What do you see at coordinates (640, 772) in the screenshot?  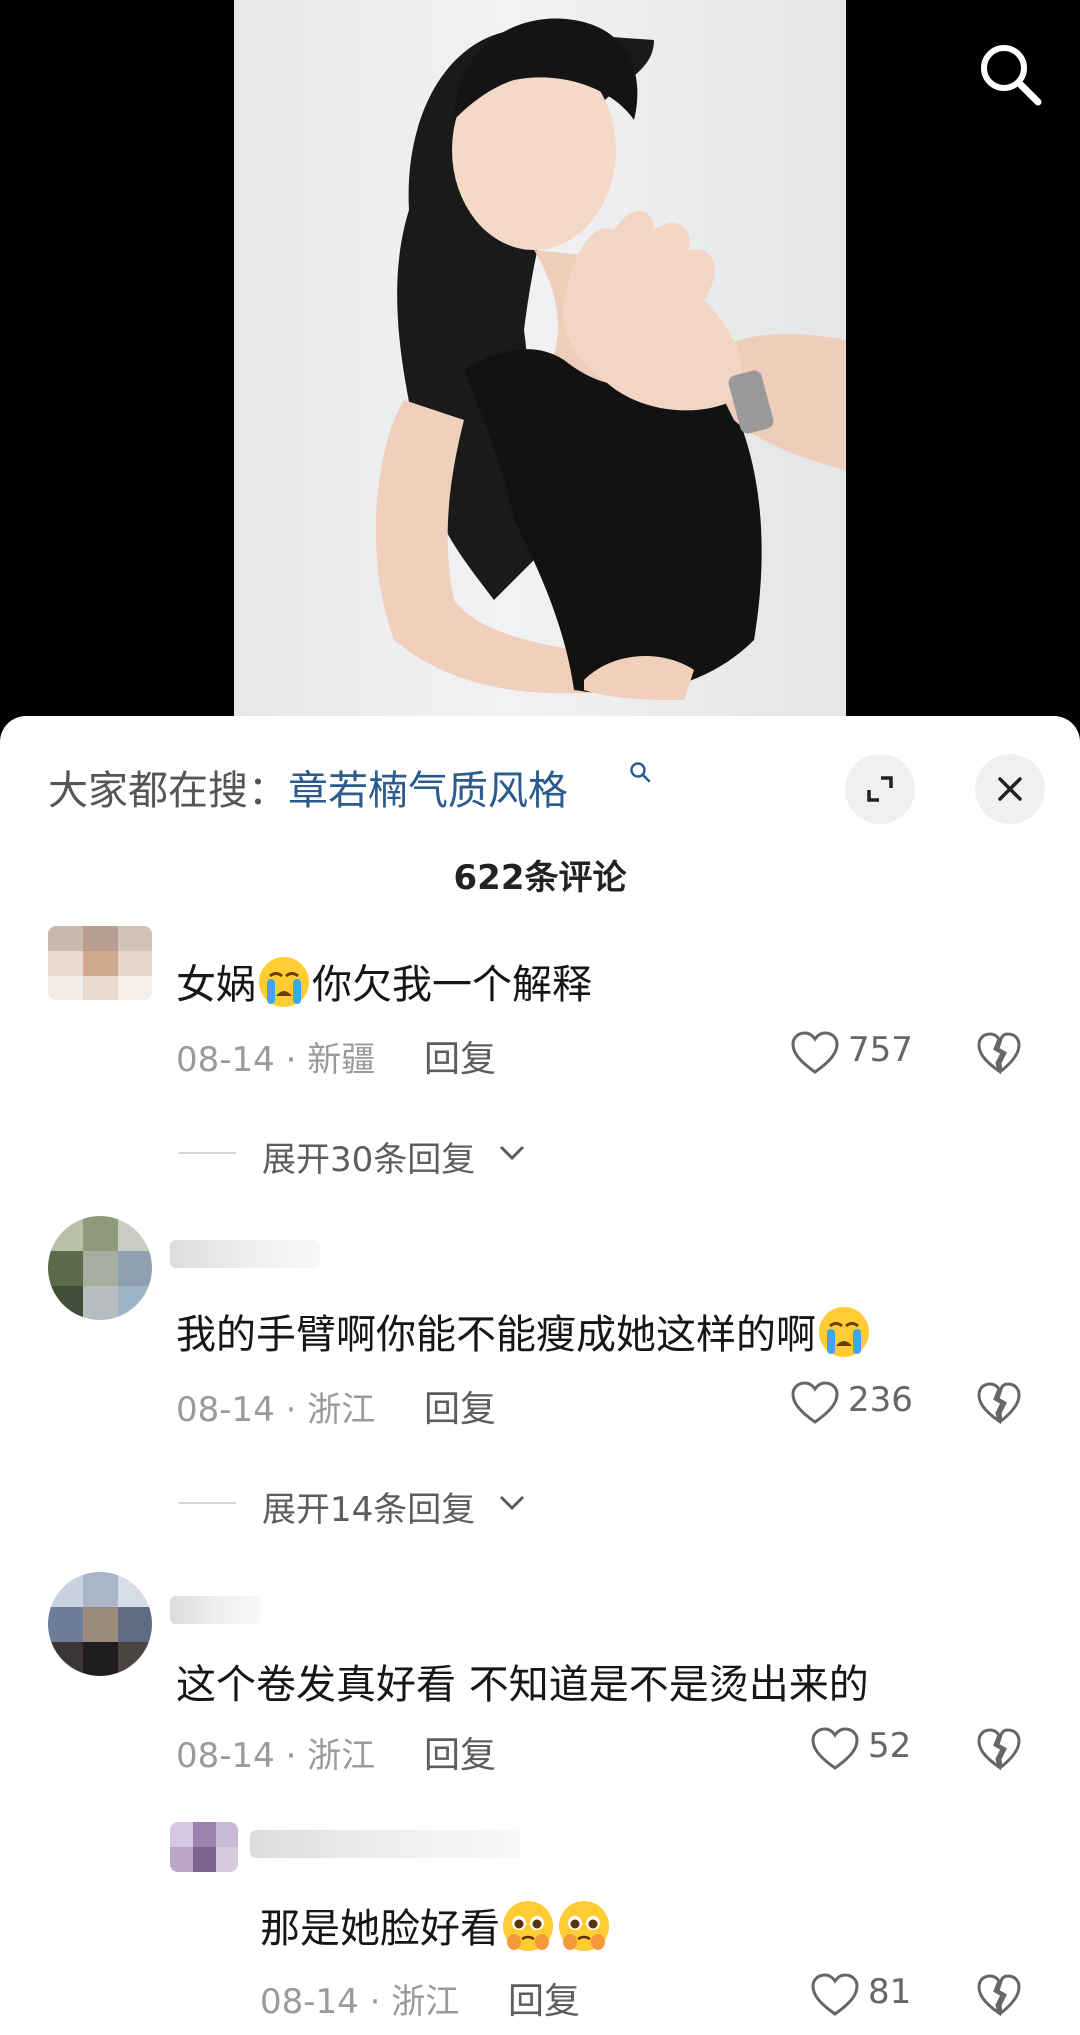 I see `magnifier-icon` at bounding box center [640, 772].